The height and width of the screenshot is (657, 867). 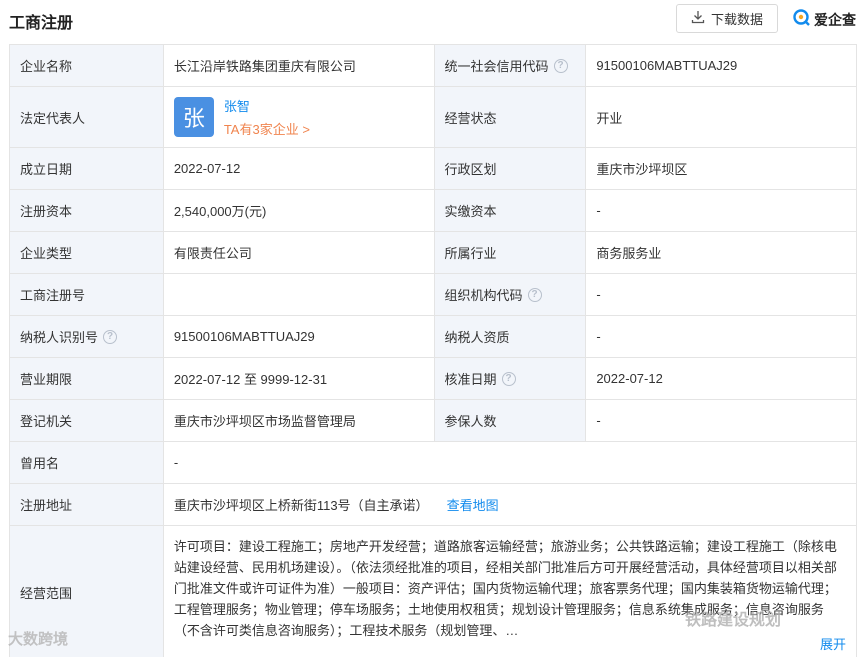 What do you see at coordinates (721, 117) in the screenshot?
I see `value-business-status: 开业` at bounding box center [721, 117].